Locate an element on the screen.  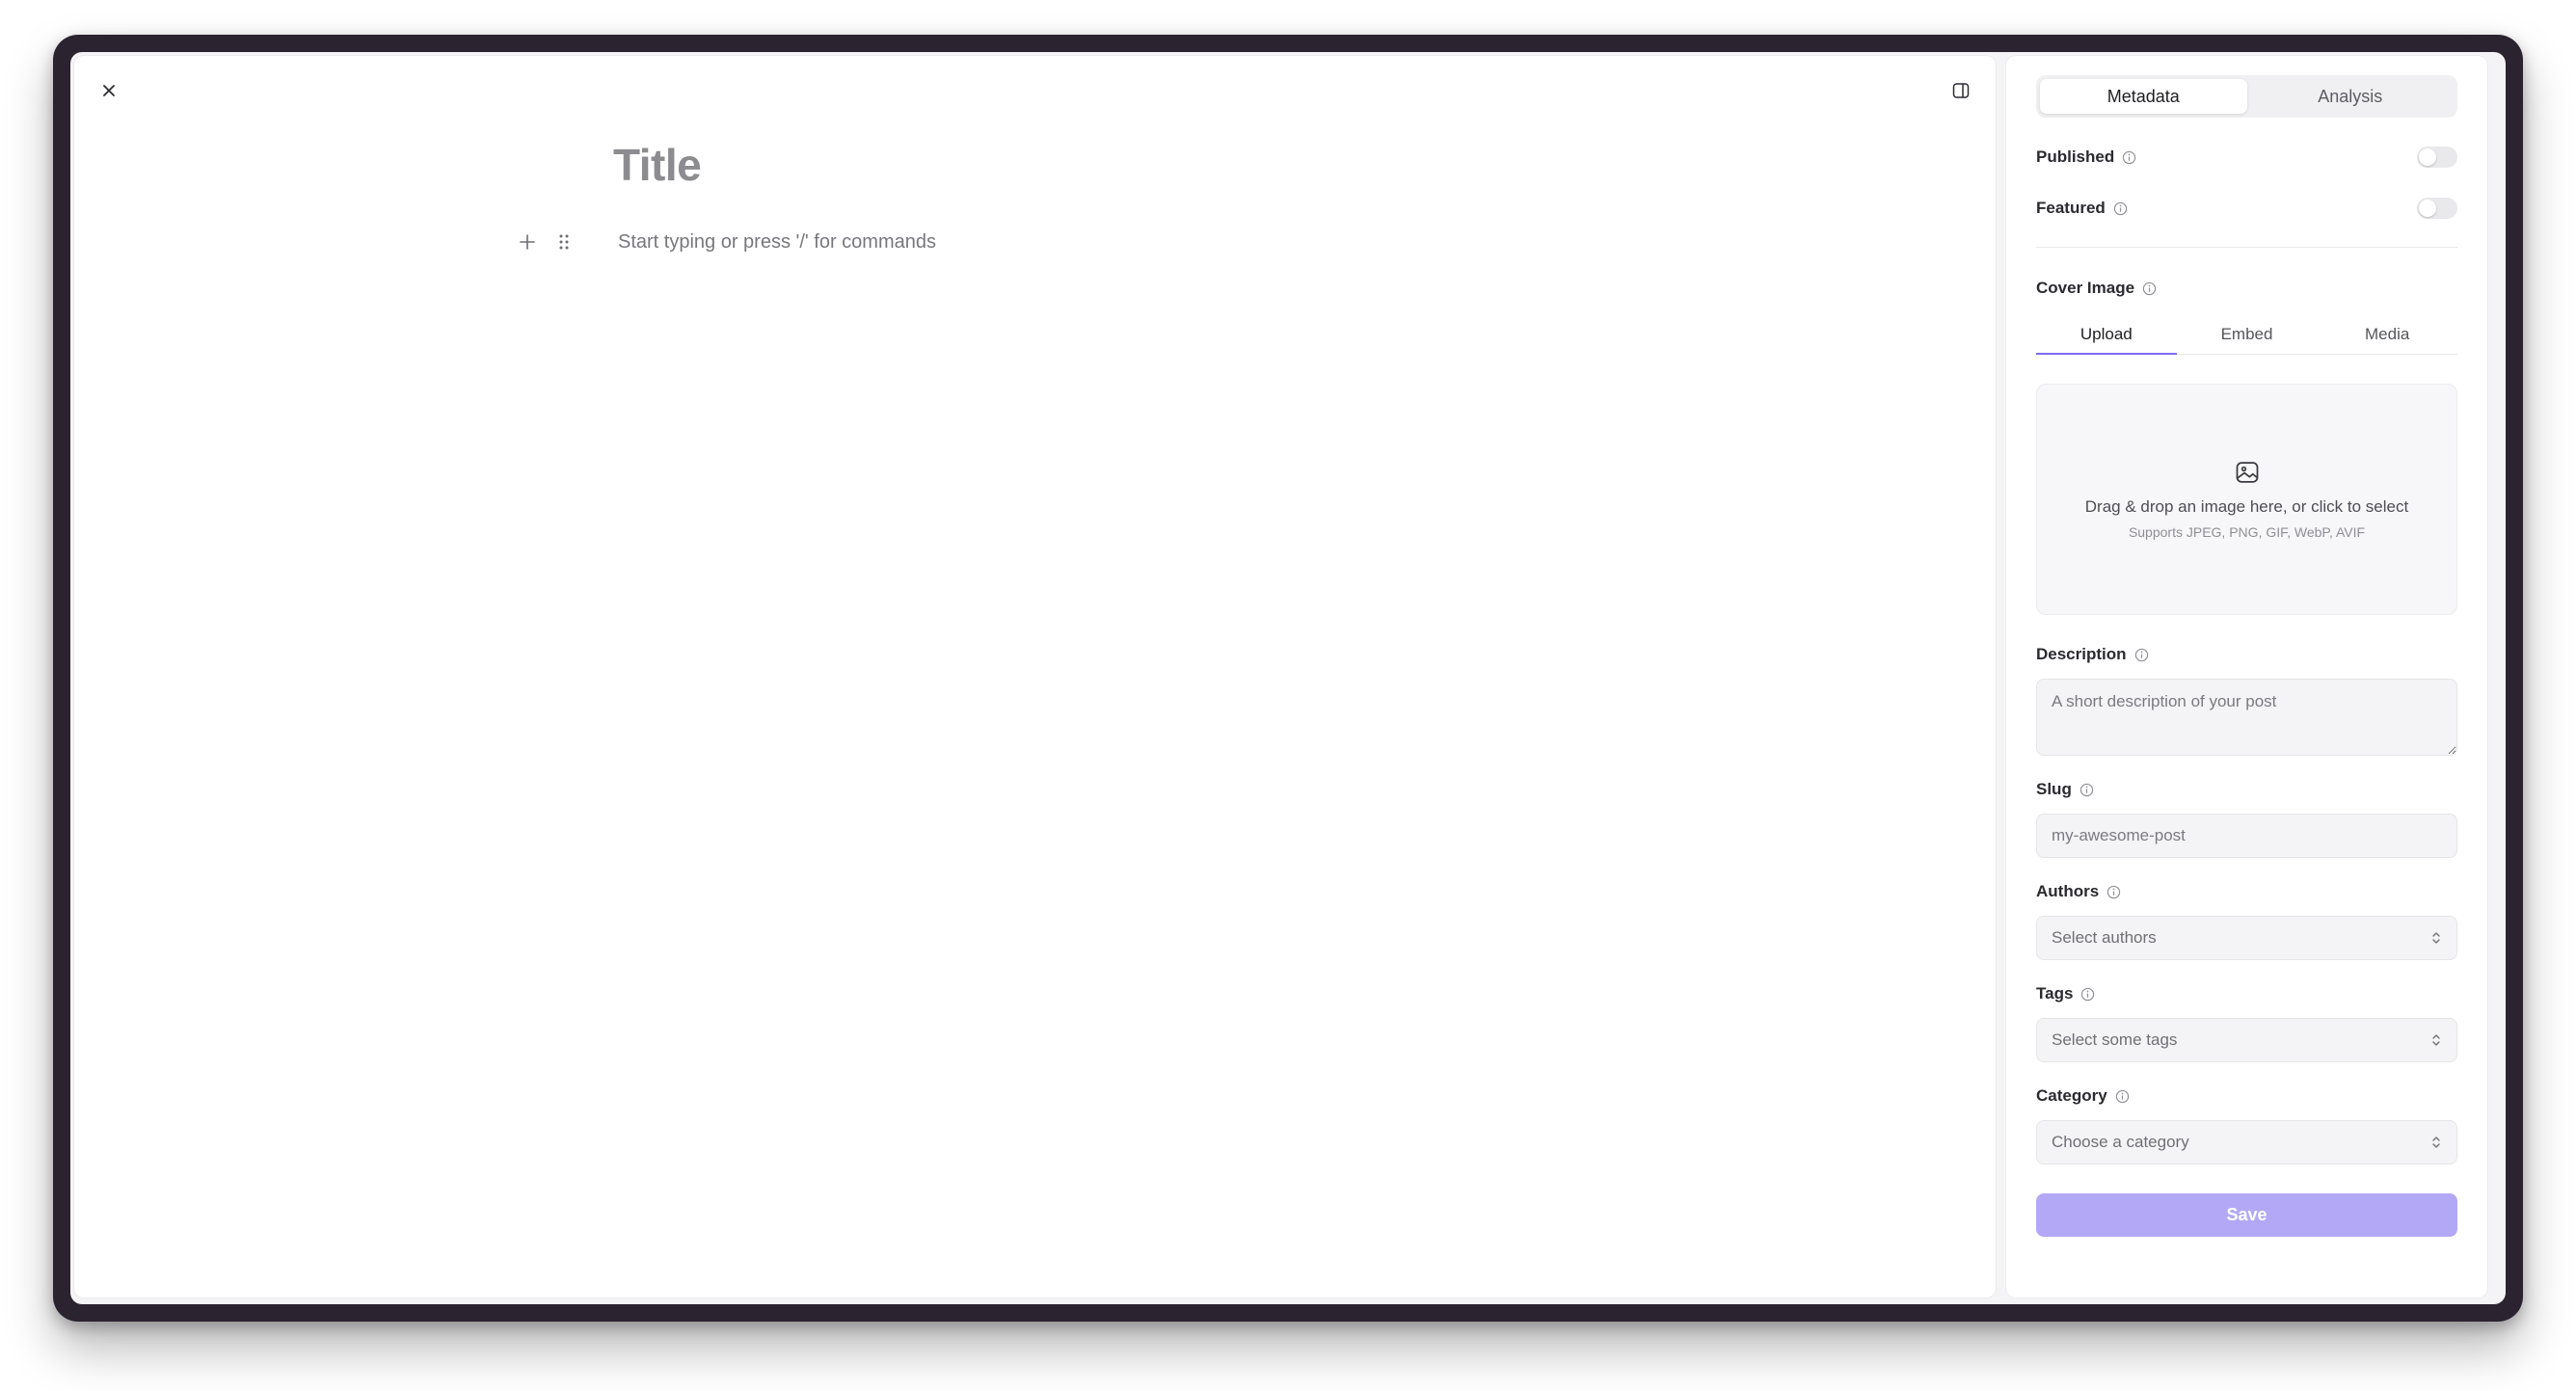
post-title: Title is located at coordinates (658, 165).